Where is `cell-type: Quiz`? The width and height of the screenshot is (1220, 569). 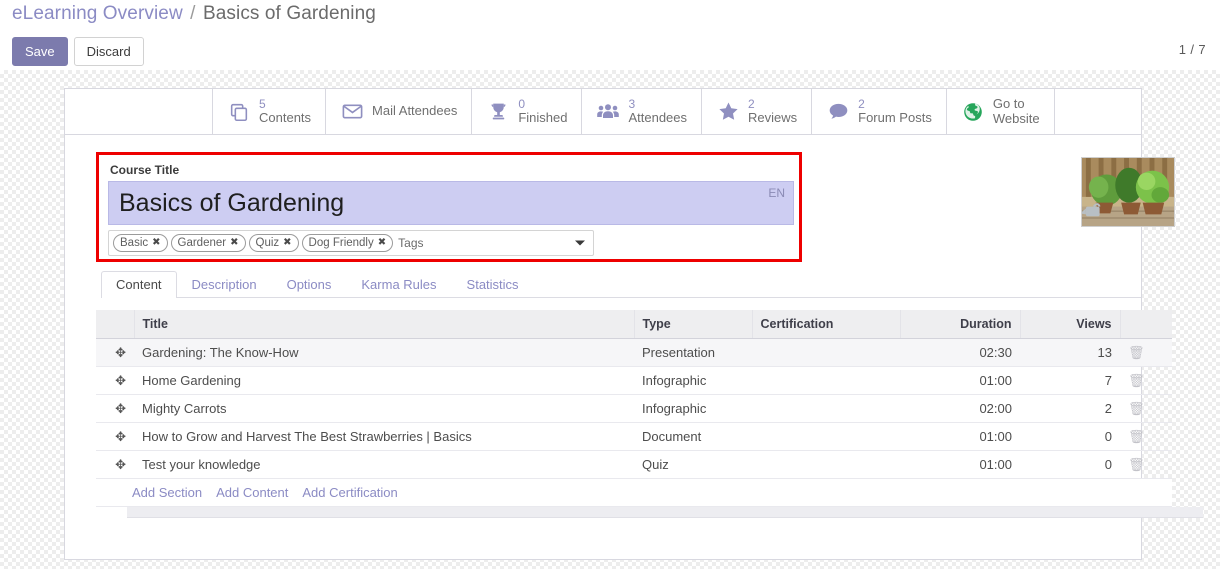 cell-type: Quiz is located at coordinates (693, 464).